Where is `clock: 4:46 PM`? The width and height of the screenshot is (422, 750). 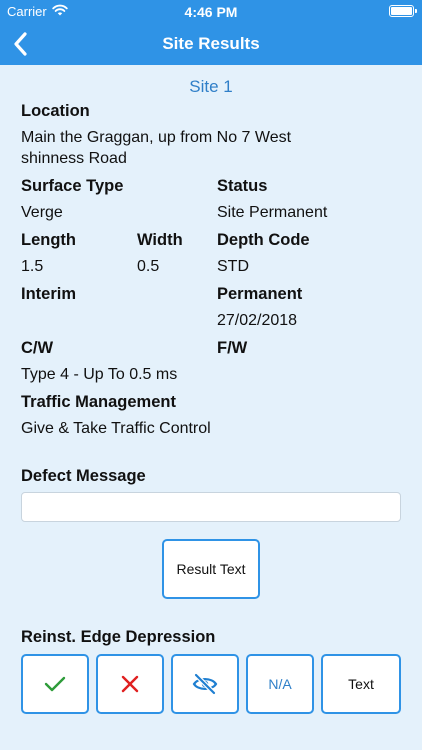 clock: 4:46 PM is located at coordinates (211, 12).